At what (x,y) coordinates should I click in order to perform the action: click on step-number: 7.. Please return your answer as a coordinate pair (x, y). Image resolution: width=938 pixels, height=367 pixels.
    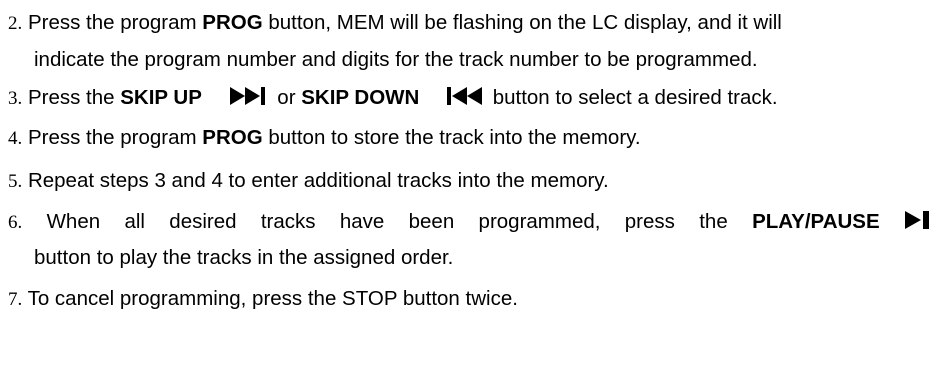
    Looking at the image, I should click on (15, 299).